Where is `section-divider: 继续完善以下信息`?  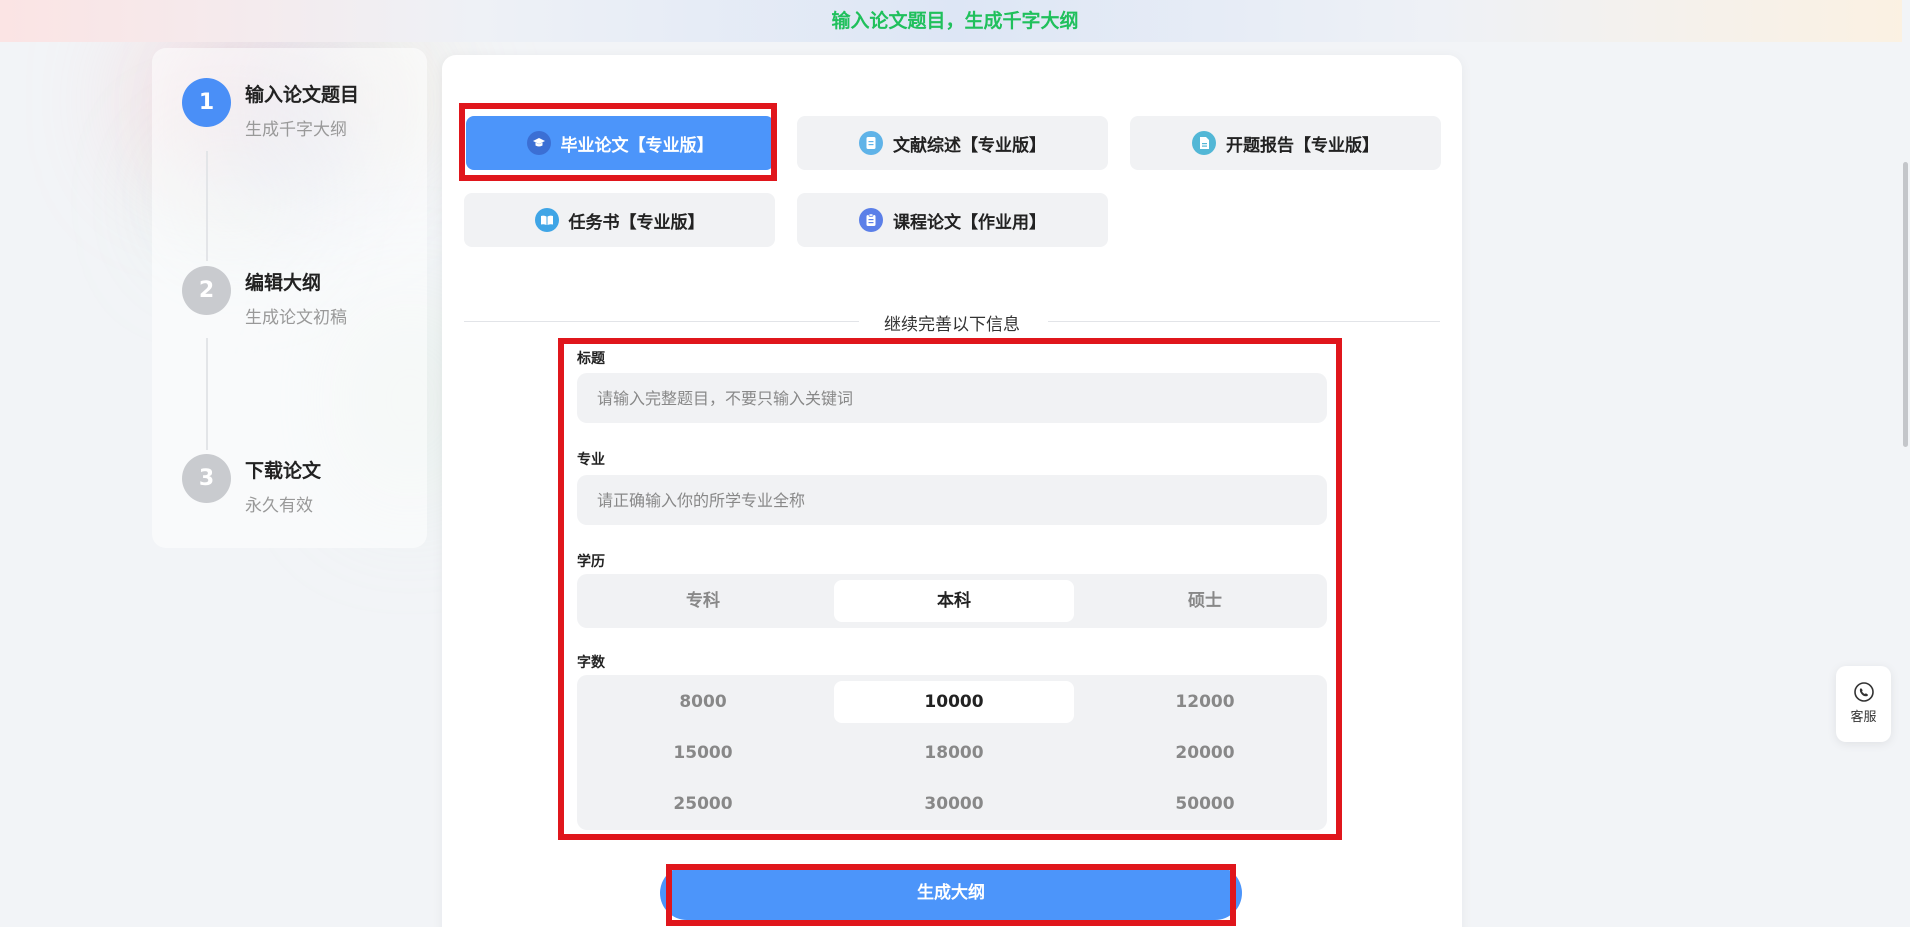 section-divider: 继续完善以下信息 is located at coordinates (952, 322).